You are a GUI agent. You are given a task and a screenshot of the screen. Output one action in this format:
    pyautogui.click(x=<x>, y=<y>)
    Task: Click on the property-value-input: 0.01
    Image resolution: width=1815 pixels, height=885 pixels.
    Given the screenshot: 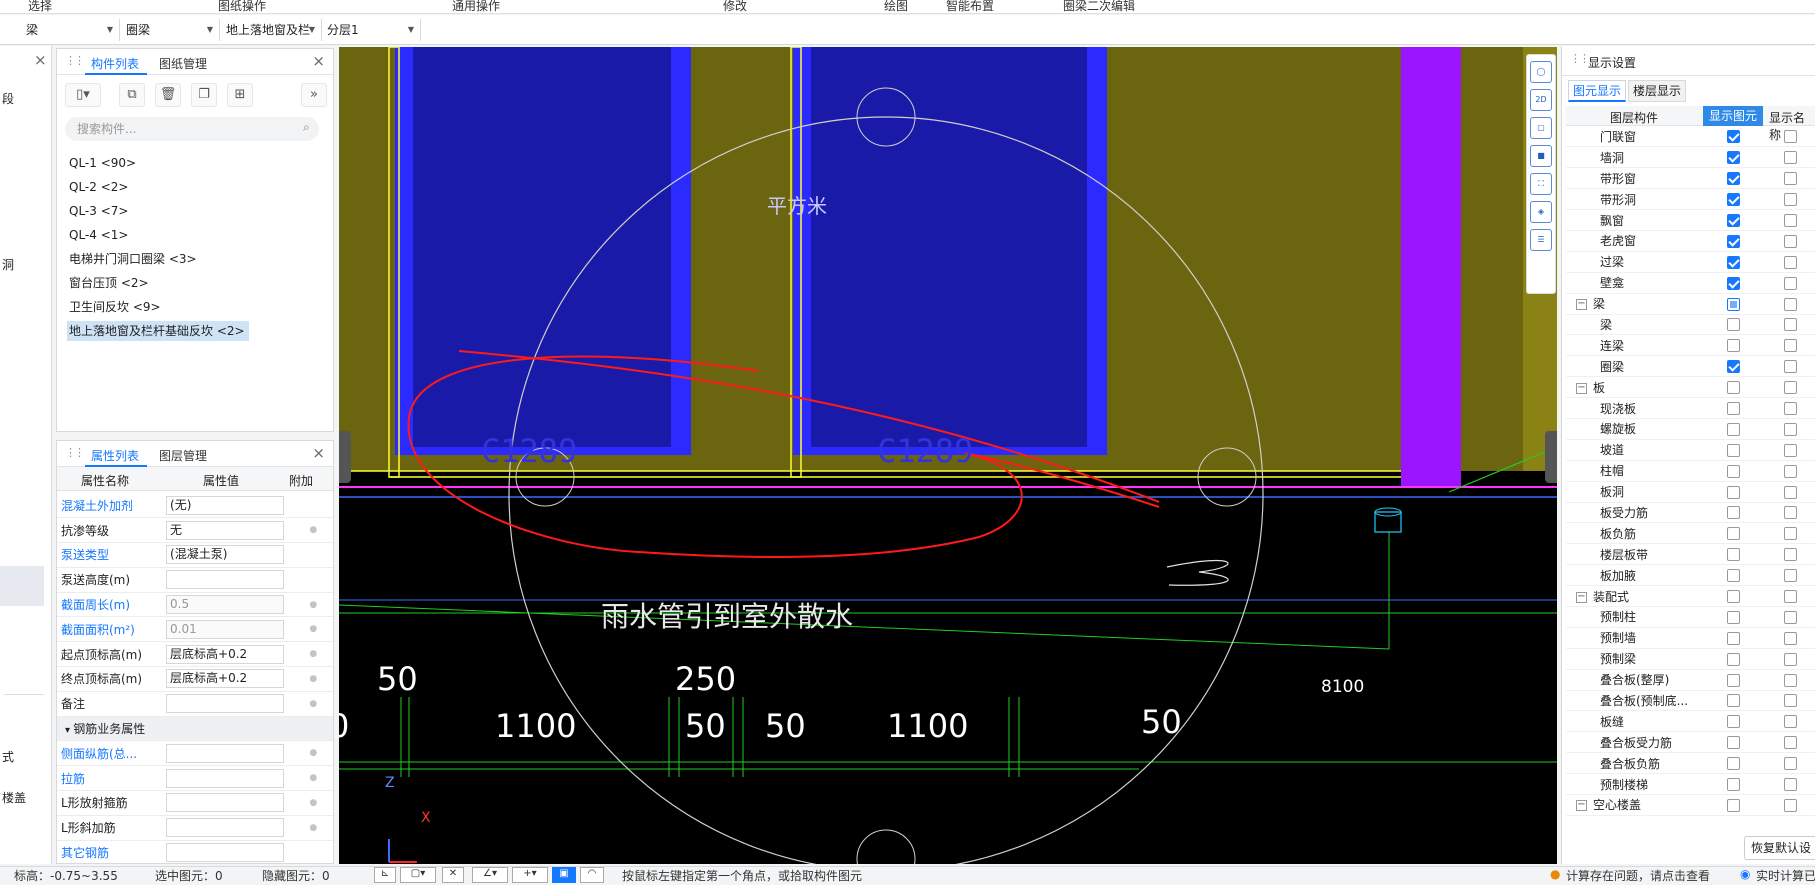 What is the action you would take?
    pyautogui.click(x=225, y=629)
    